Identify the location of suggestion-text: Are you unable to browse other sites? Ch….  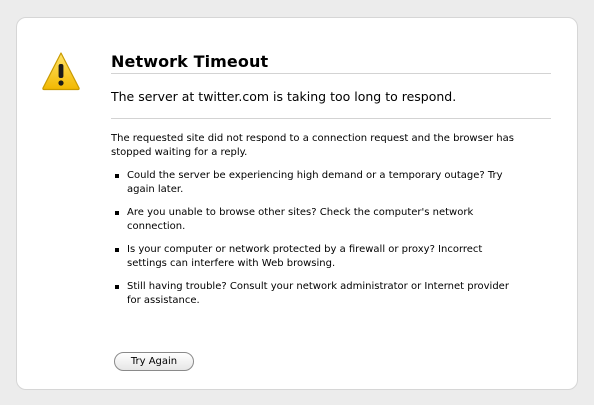
(300, 219).